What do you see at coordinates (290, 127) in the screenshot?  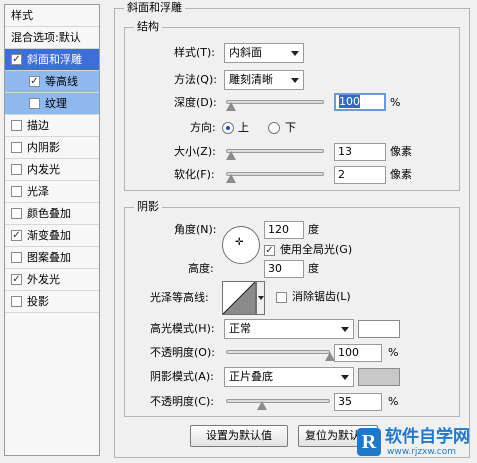 I see `direction-down-label: 下` at bounding box center [290, 127].